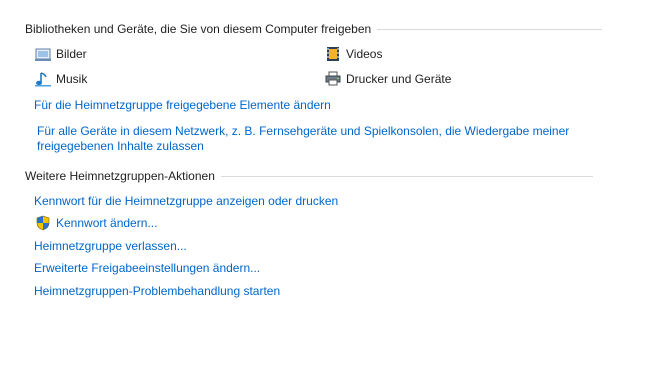 The image size is (666, 386). I want to click on share-item-printers: Drucker und Geräte, so click(388, 79).